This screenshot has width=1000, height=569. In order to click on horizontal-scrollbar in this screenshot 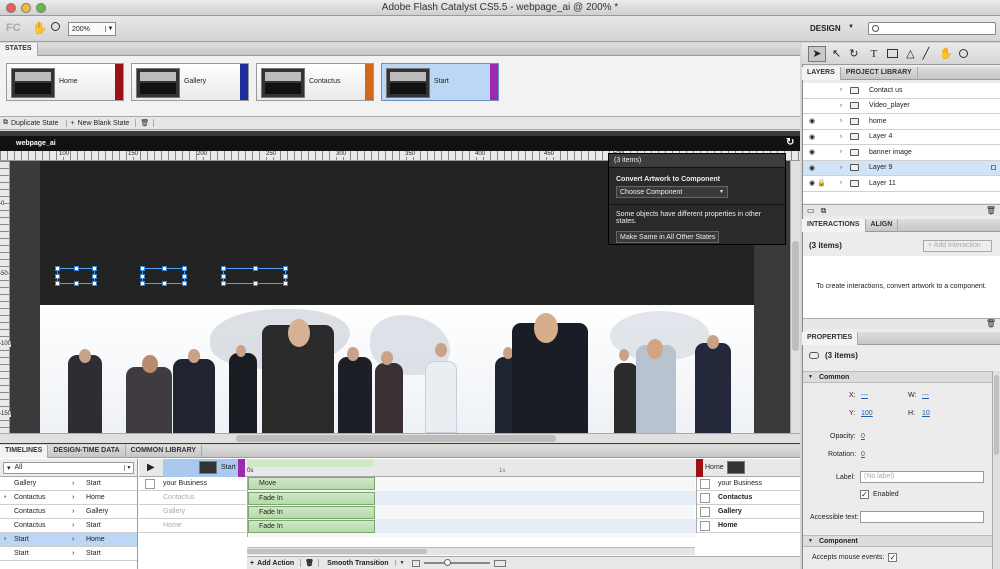, I will do `click(400, 438)`.